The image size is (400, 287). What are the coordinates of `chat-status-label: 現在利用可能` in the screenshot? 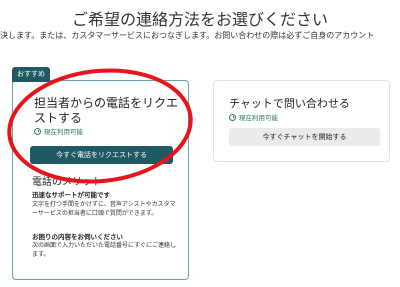 It's located at (258, 118).